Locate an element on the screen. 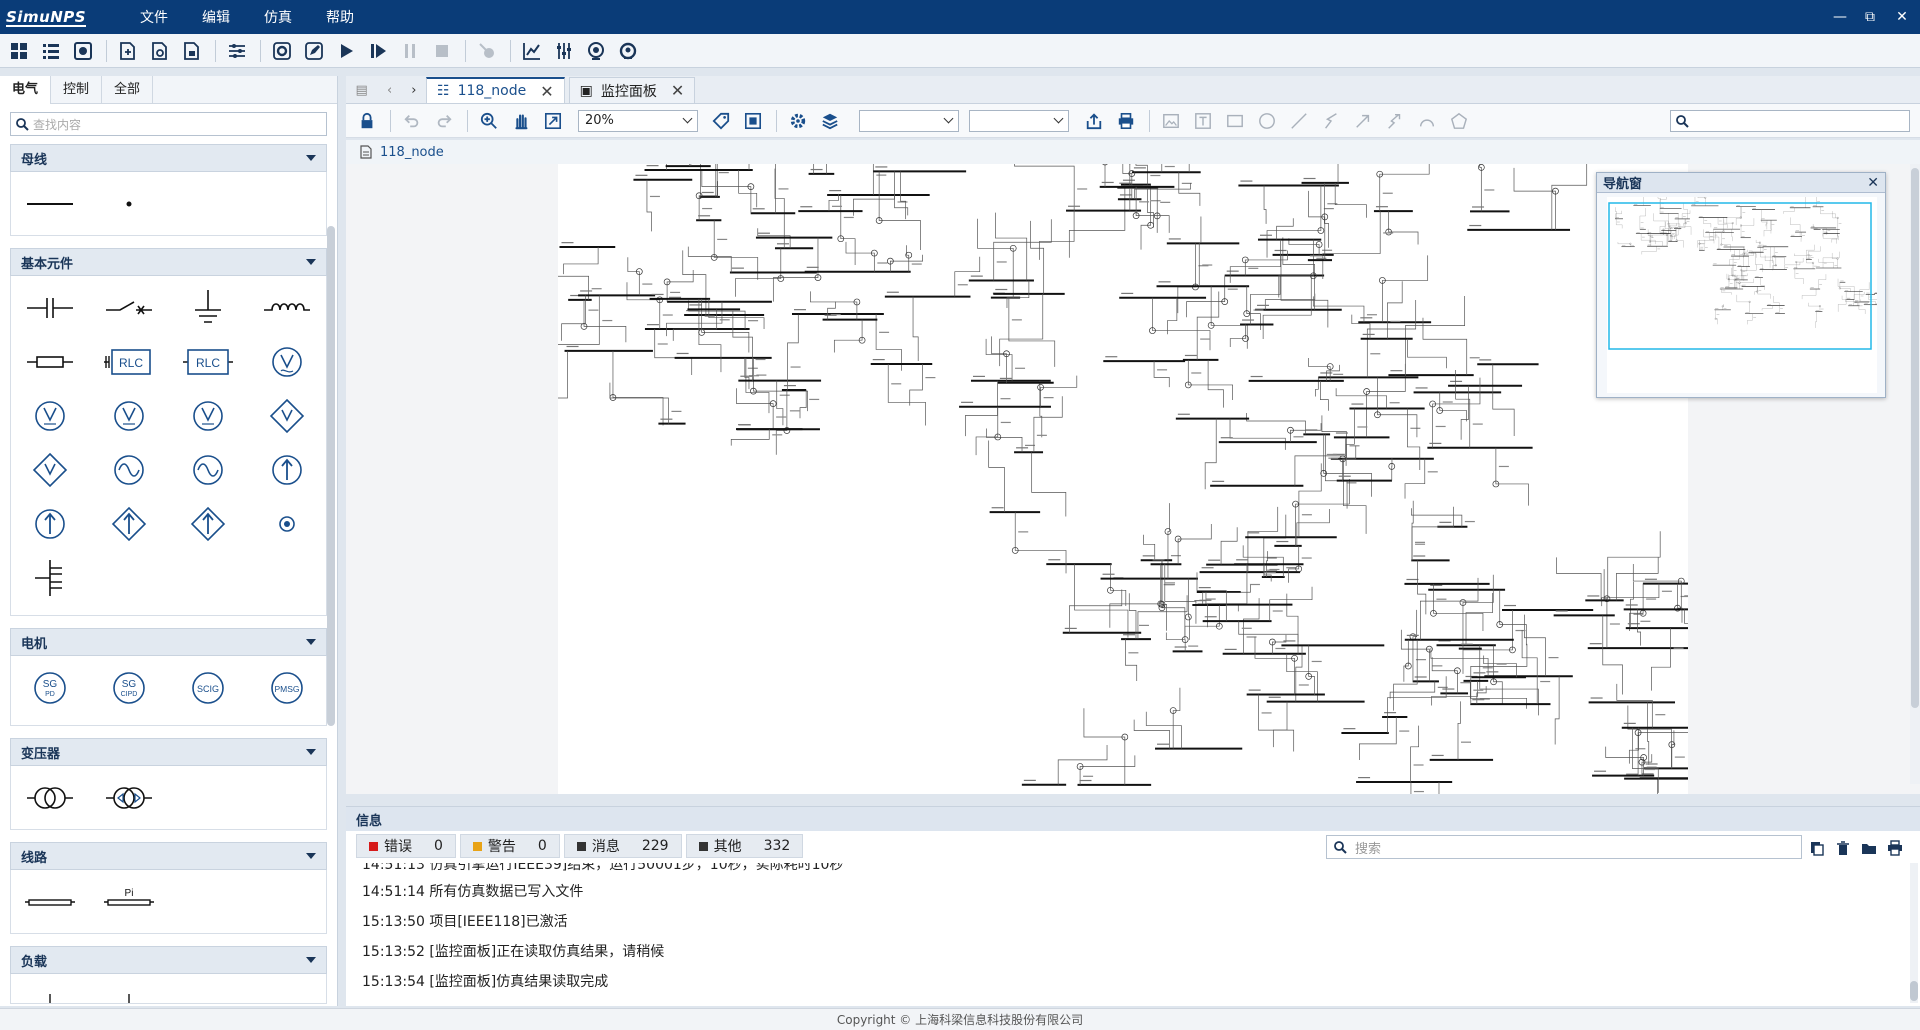 This screenshot has height=1030, width=1920. monitor-icon is located at coordinates (596, 51).